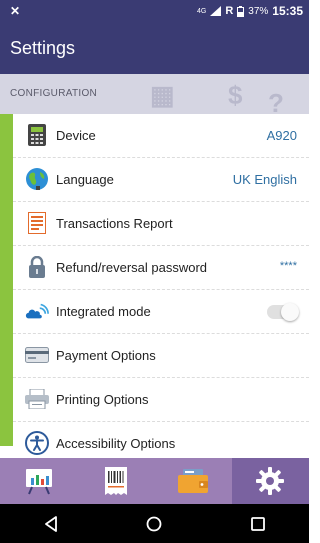 This screenshot has height=543, width=320. What do you see at coordinates (37, 179) in the screenshot?
I see `globe-icon` at bounding box center [37, 179].